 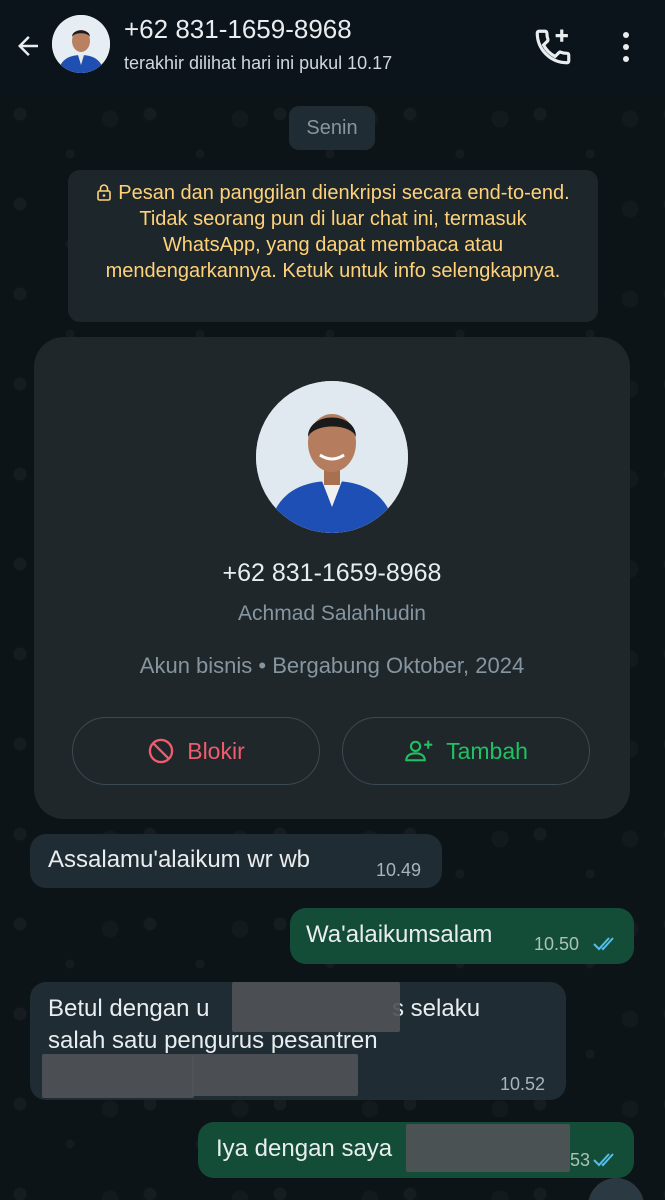 I want to click on profile-photo, so click(x=81, y=44).